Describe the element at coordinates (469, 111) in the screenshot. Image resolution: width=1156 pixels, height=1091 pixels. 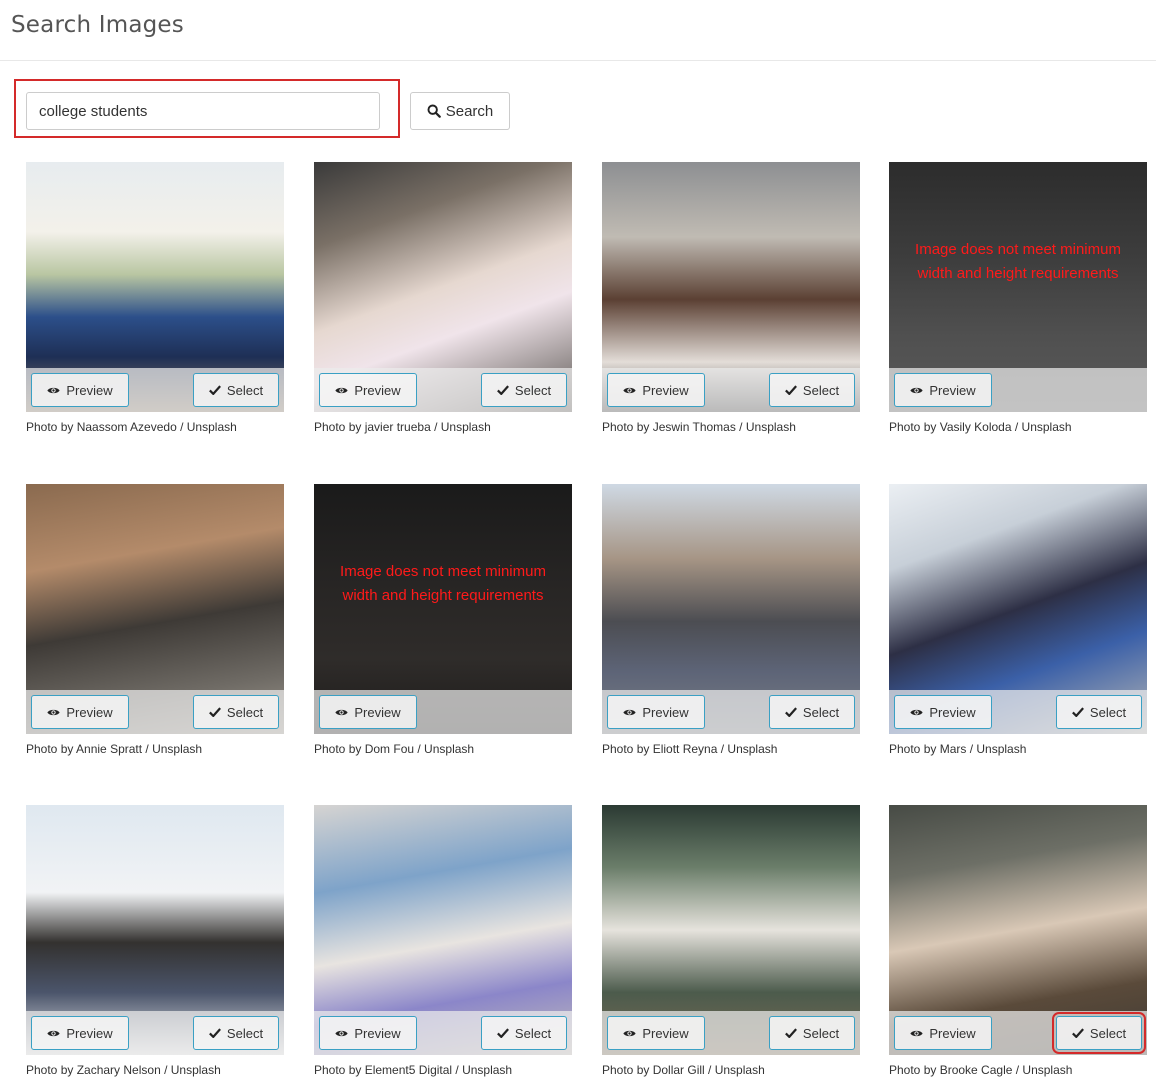
I see `search-button-label: Search` at that location.